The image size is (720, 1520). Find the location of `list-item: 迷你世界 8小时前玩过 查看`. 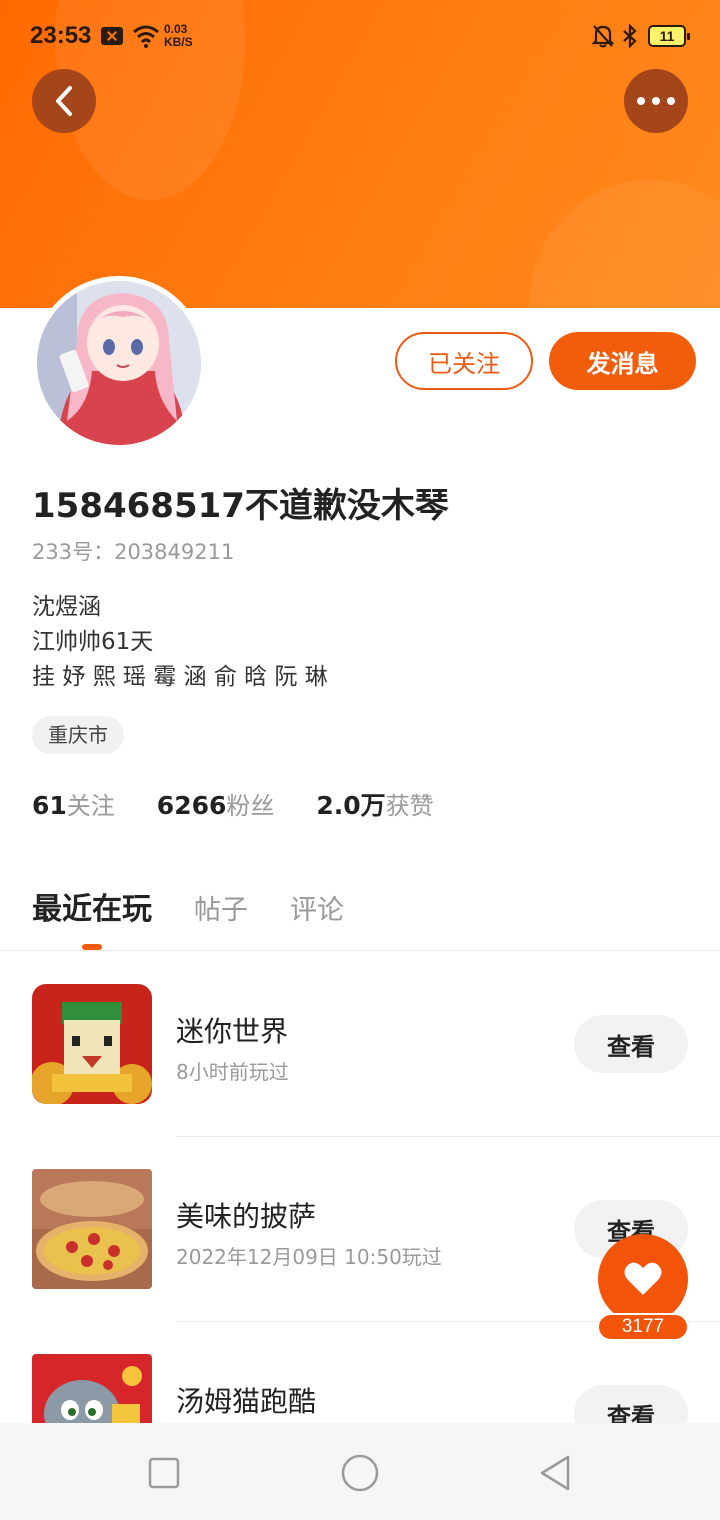

list-item: 迷你世界 8小时前玩过 查看 is located at coordinates (360, 1044).